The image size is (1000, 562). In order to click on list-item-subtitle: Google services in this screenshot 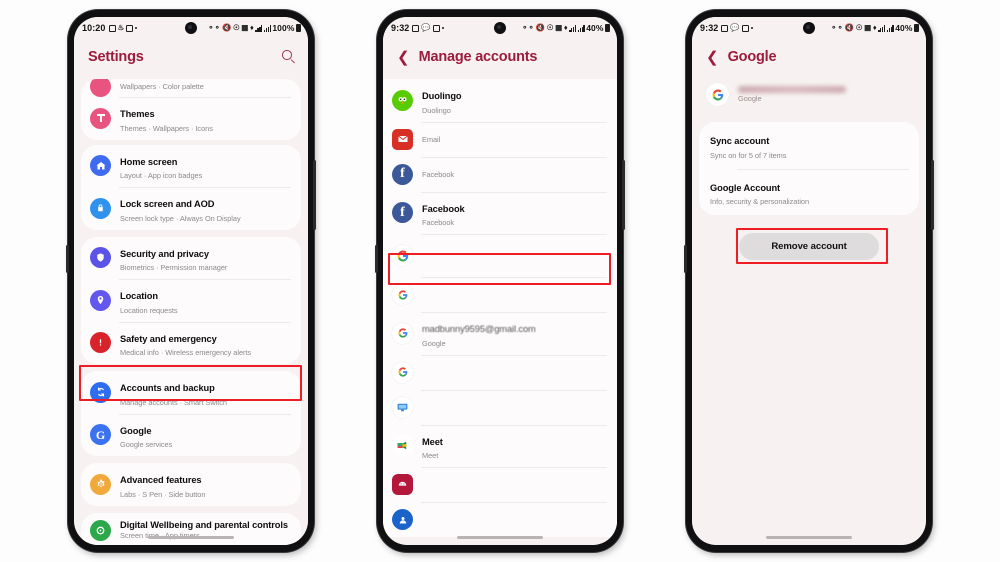, I will do `click(146, 444)`.